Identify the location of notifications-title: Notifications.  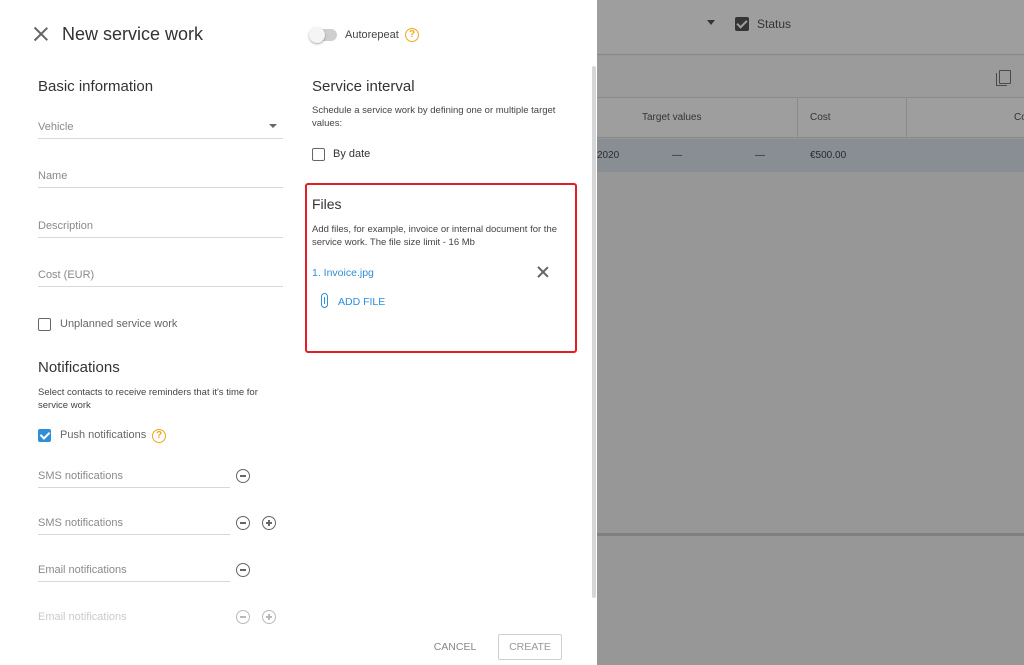
(79, 367).